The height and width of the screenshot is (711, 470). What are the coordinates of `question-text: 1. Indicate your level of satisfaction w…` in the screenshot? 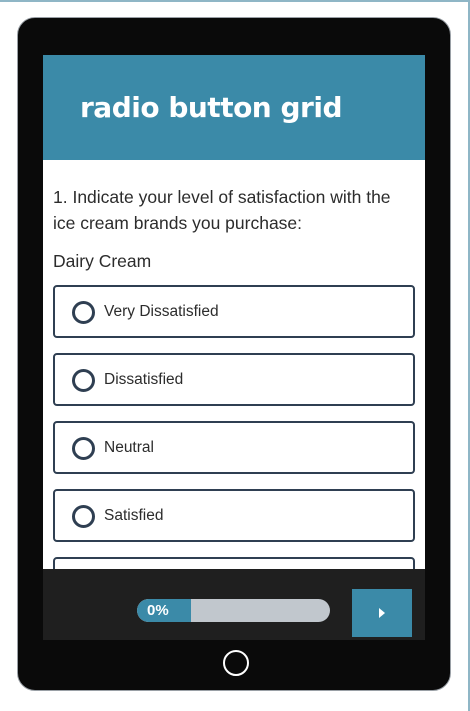 It's located at (222, 210).